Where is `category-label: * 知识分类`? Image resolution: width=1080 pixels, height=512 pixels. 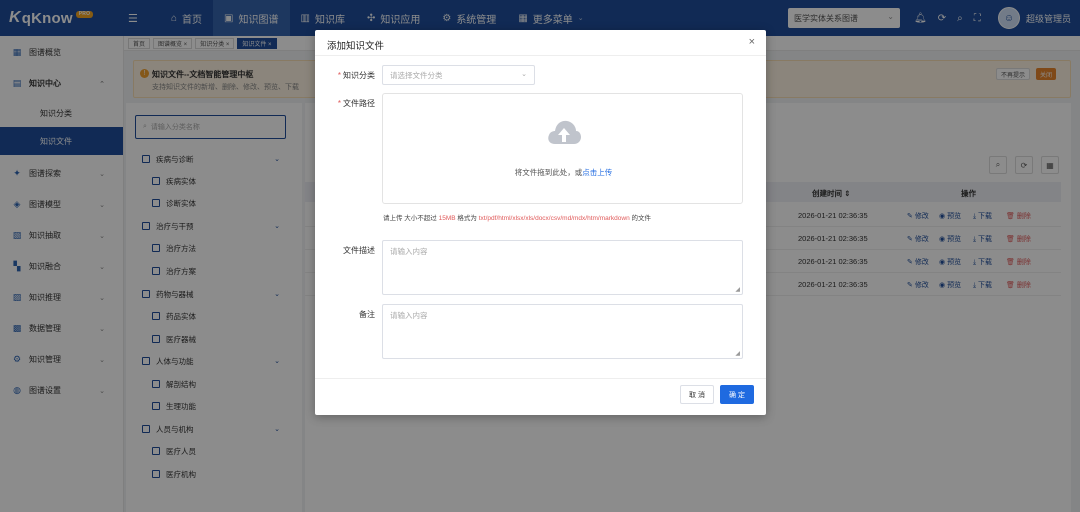
category-label: * 知识分类 is located at coordinates (356, 75).